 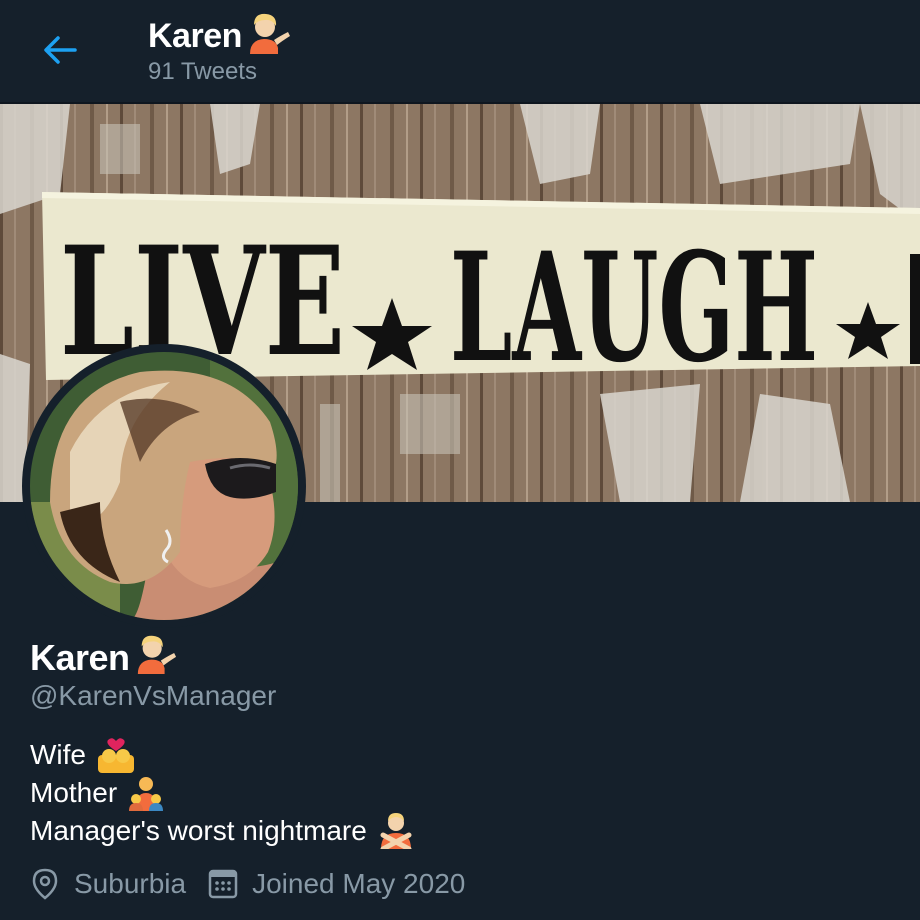 I want to click on bio-line: Mother, so click(x=222, y=793).